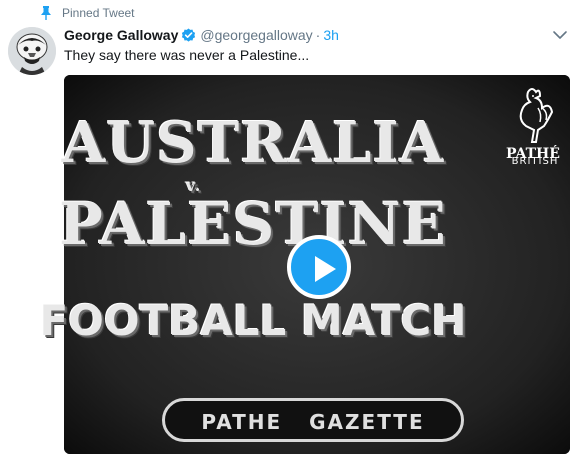  Describe the element at coordinates (325, 269) in the screenshot. I see `play-icon` at that location.